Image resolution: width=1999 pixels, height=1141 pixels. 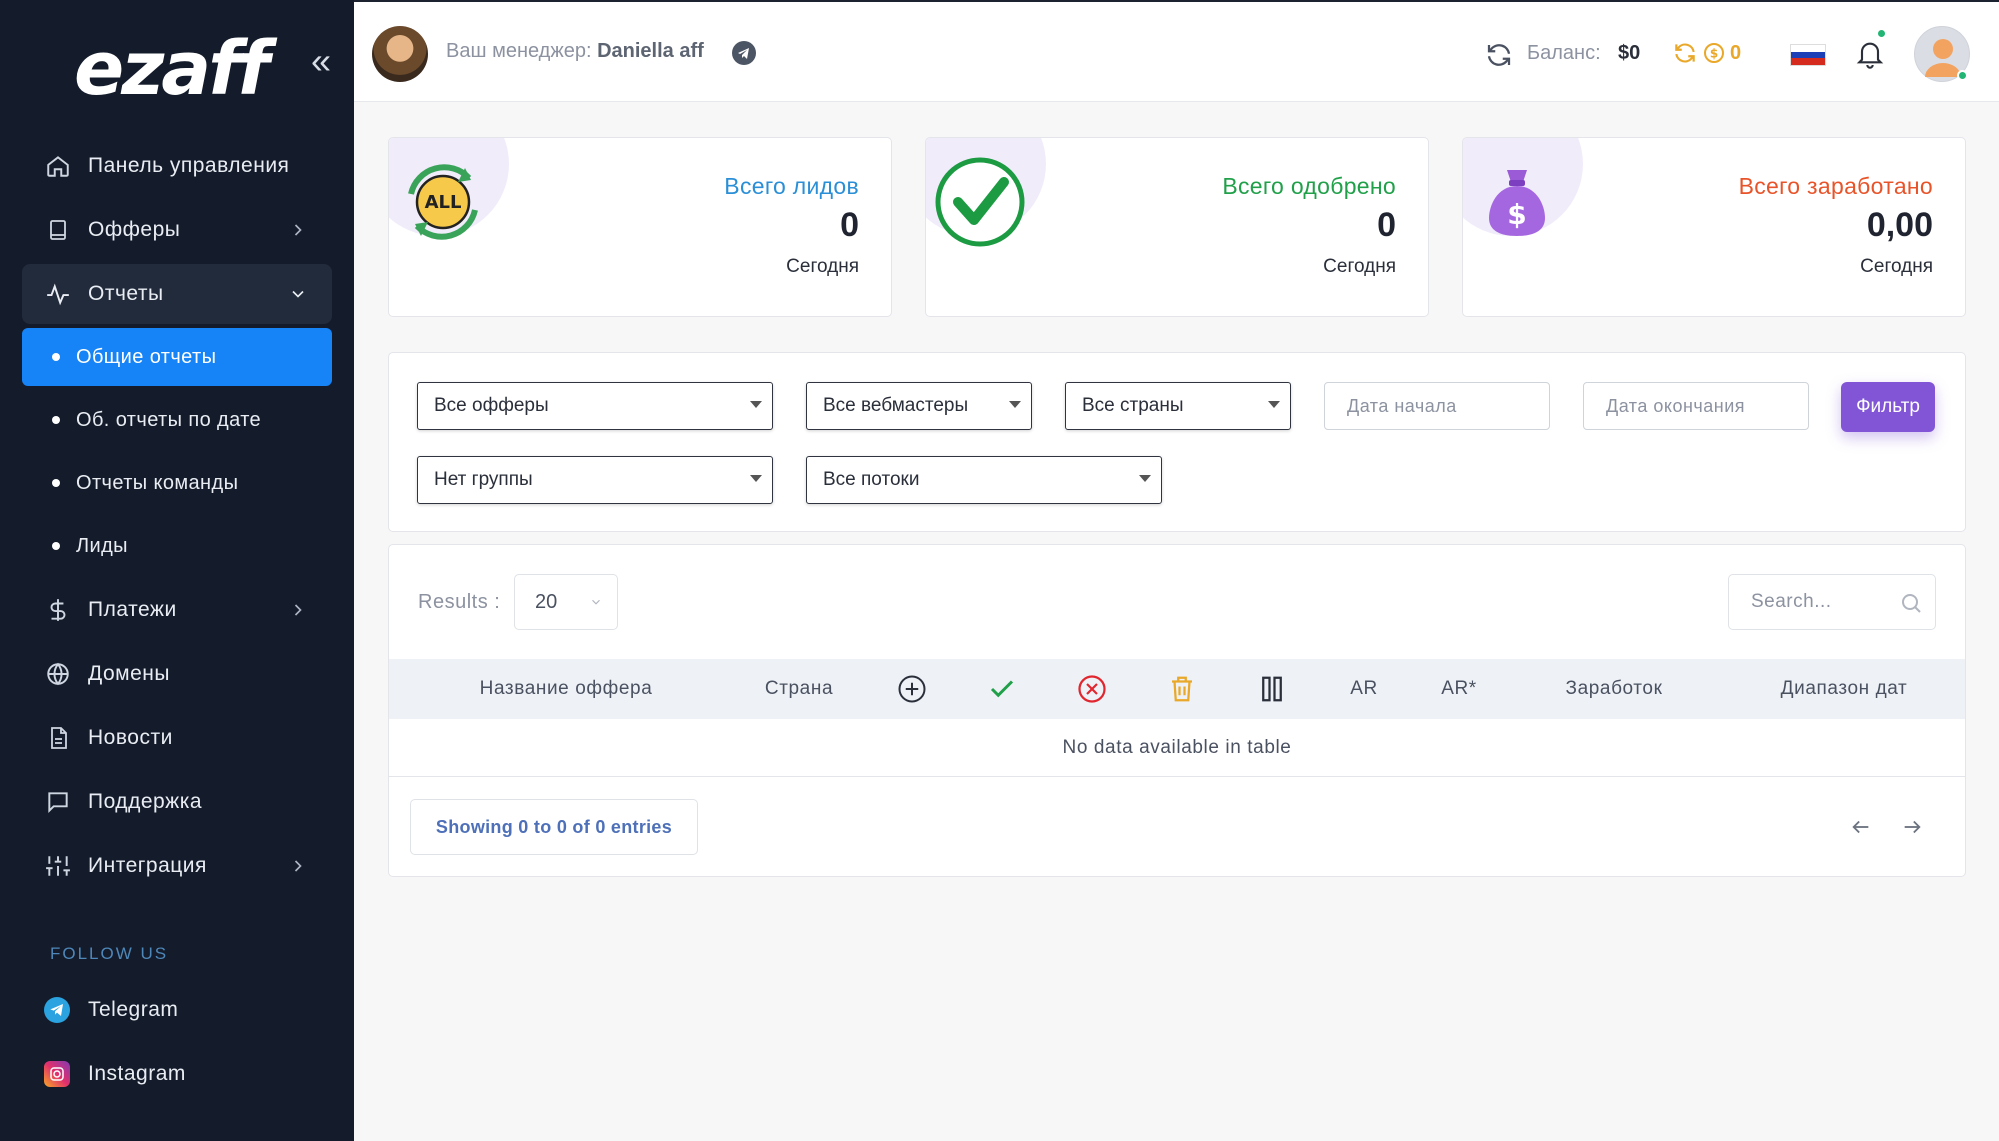 What do you see at coordinates (1888, 407) in the screenshot?
I see `filter-button: Фильтр` at bounding box center [1888, 407].